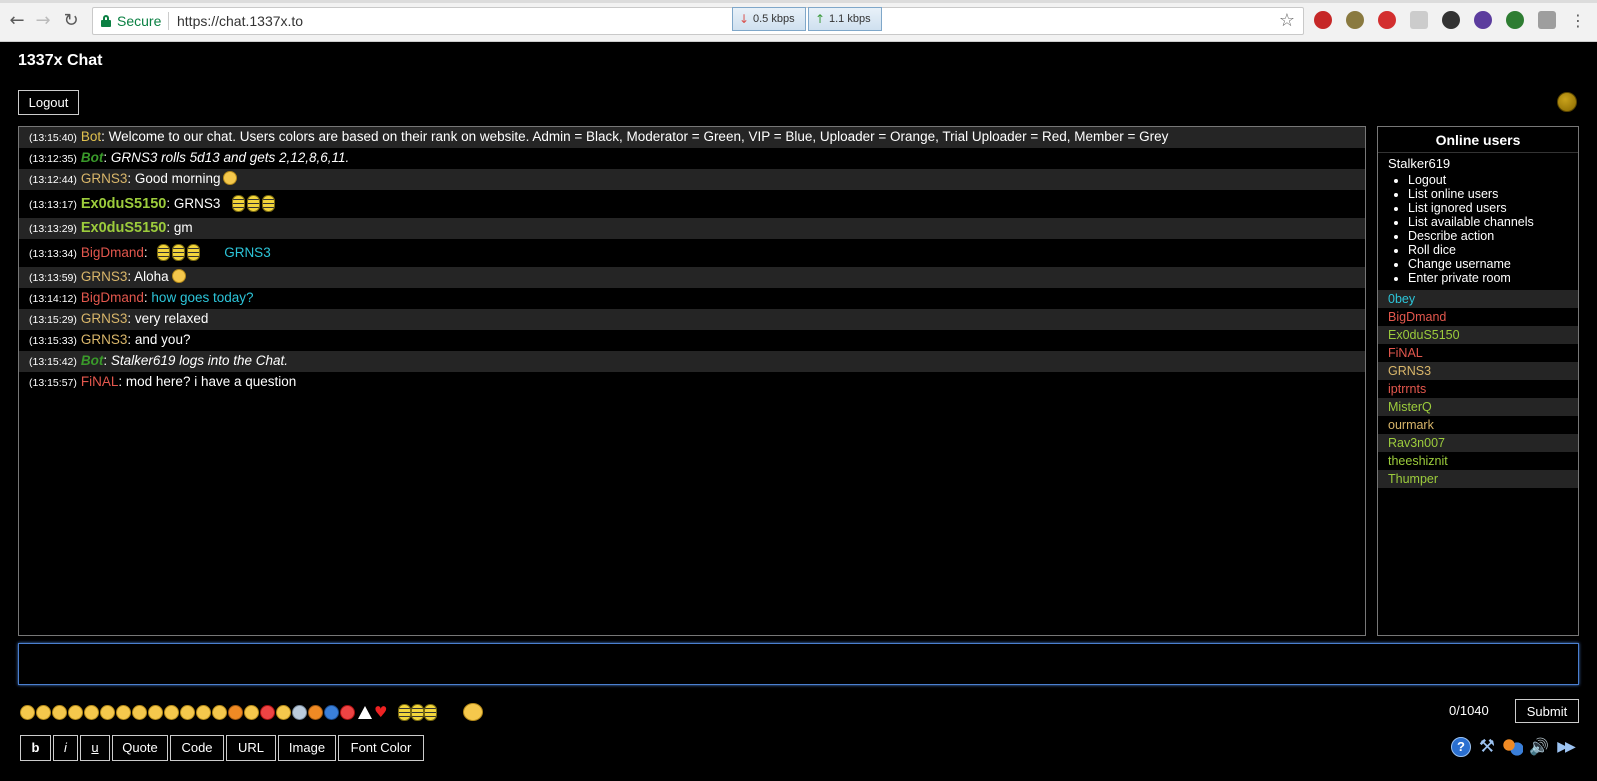  What do you see at coordinates (1493, 250) in the screenshot?
I see `menu-item-roll-dice: Roll dice` at bounding box center [1493, 250].